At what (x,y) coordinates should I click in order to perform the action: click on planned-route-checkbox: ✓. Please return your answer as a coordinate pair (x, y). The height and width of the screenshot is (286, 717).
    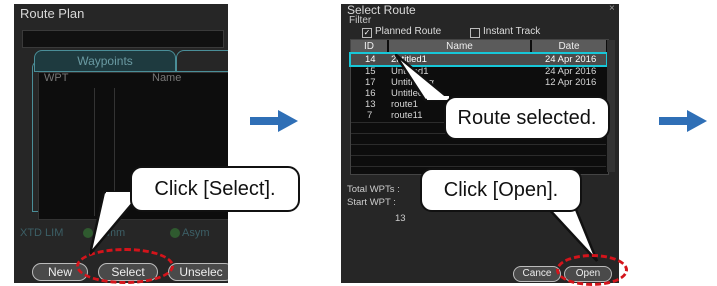
    Looking at the image, I should click on (367, 33).